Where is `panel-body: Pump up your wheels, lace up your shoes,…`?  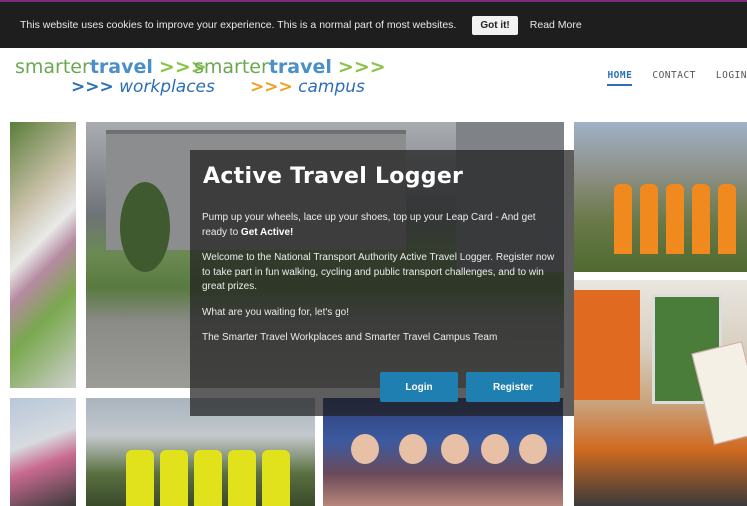
panel-body: Pump up your wheels, lace up your shoes,… is located at coordinates (382, 278).